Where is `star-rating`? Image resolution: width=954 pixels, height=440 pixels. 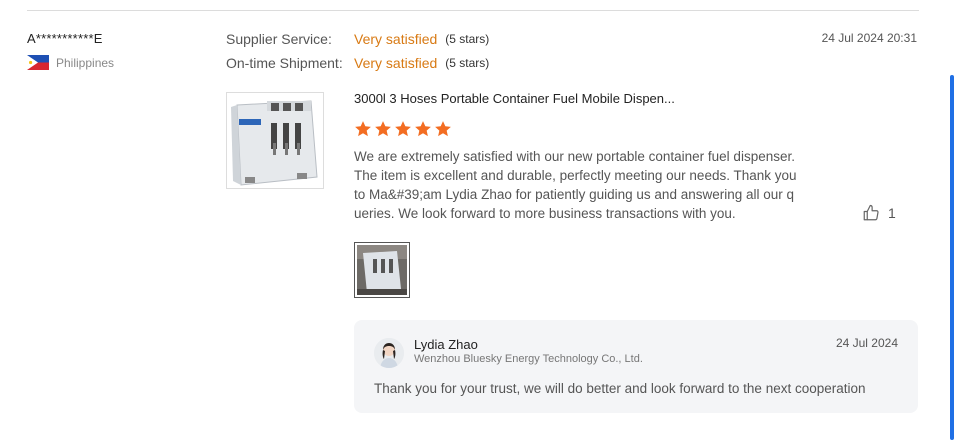 star-rating is located at coordinates (403, 129).